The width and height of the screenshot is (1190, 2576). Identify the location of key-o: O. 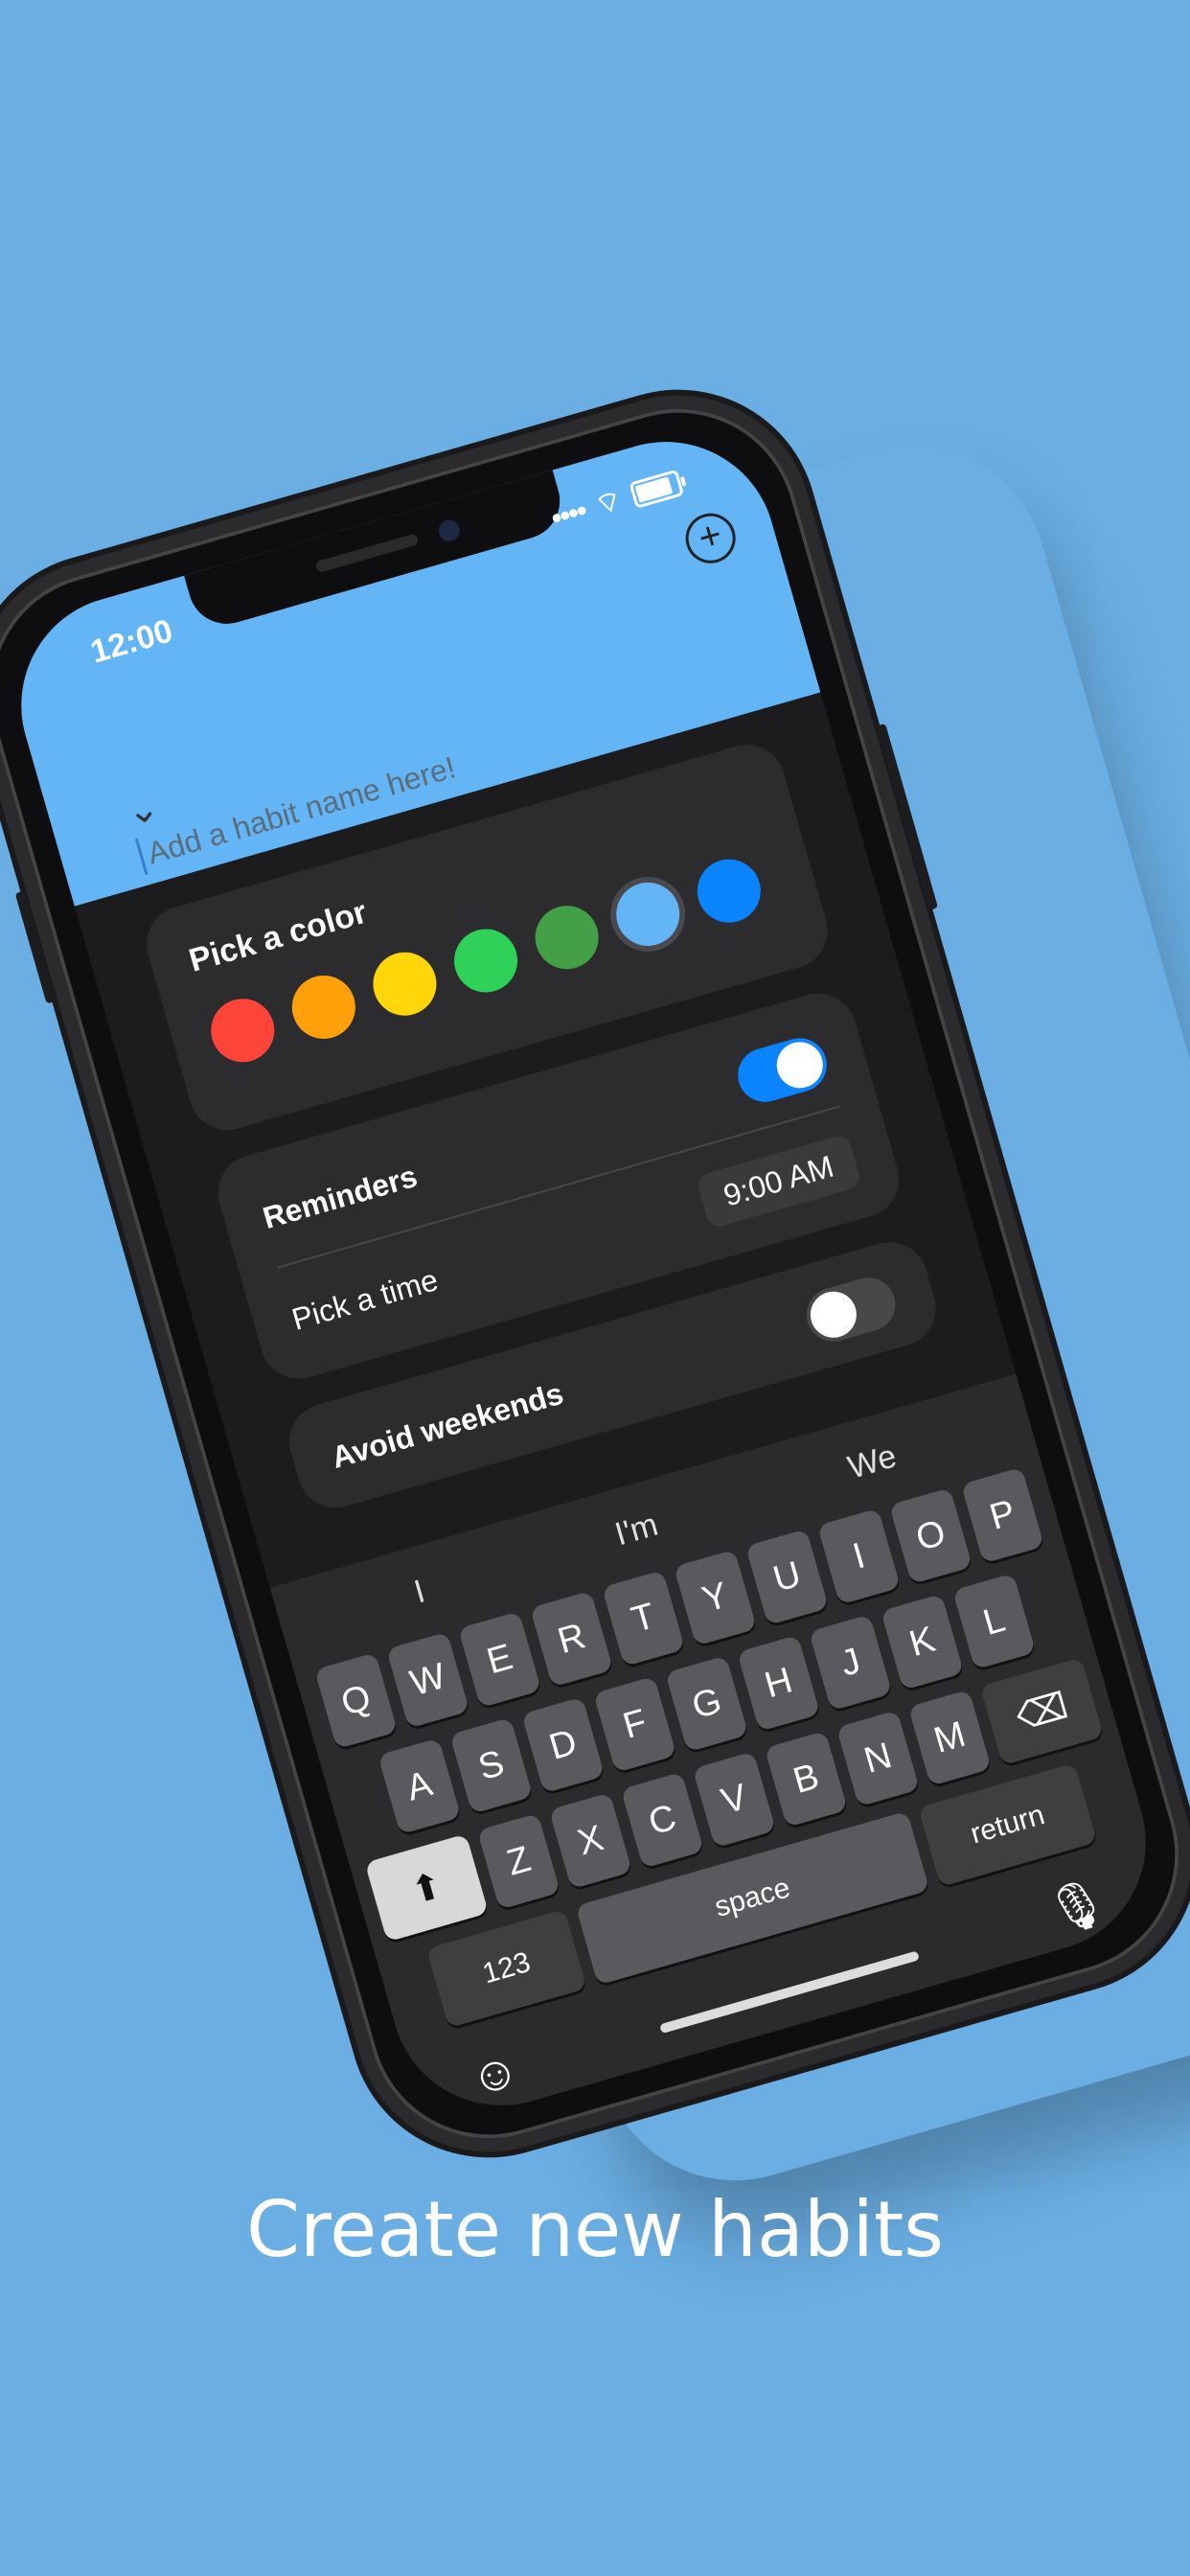
(931, 1536).